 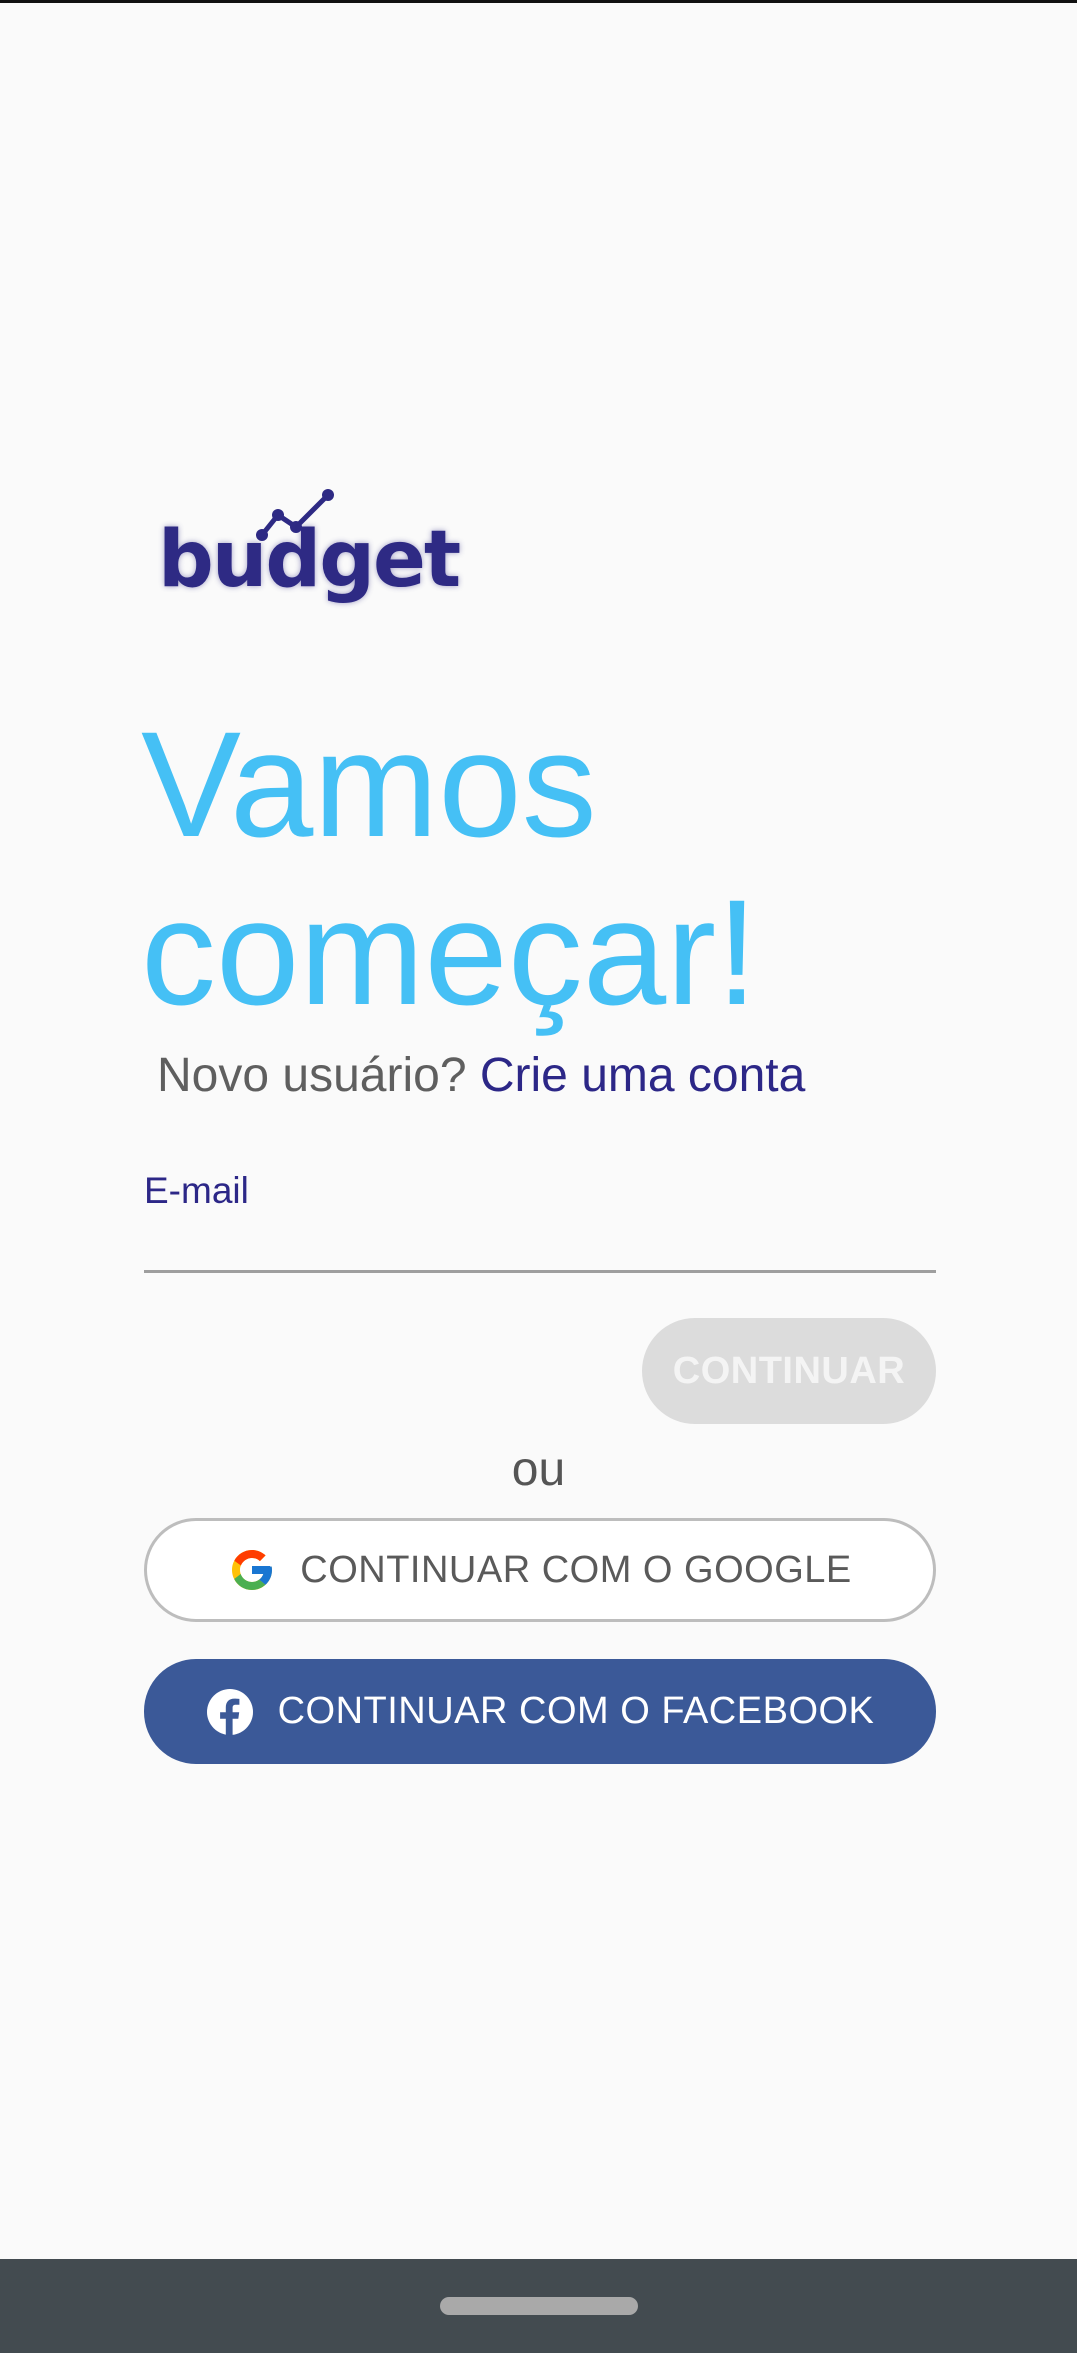 What do you see at coordinates (449, 952) in the screenshot?
I see `title-line-2: começar!` at bounding box center [449, 952].